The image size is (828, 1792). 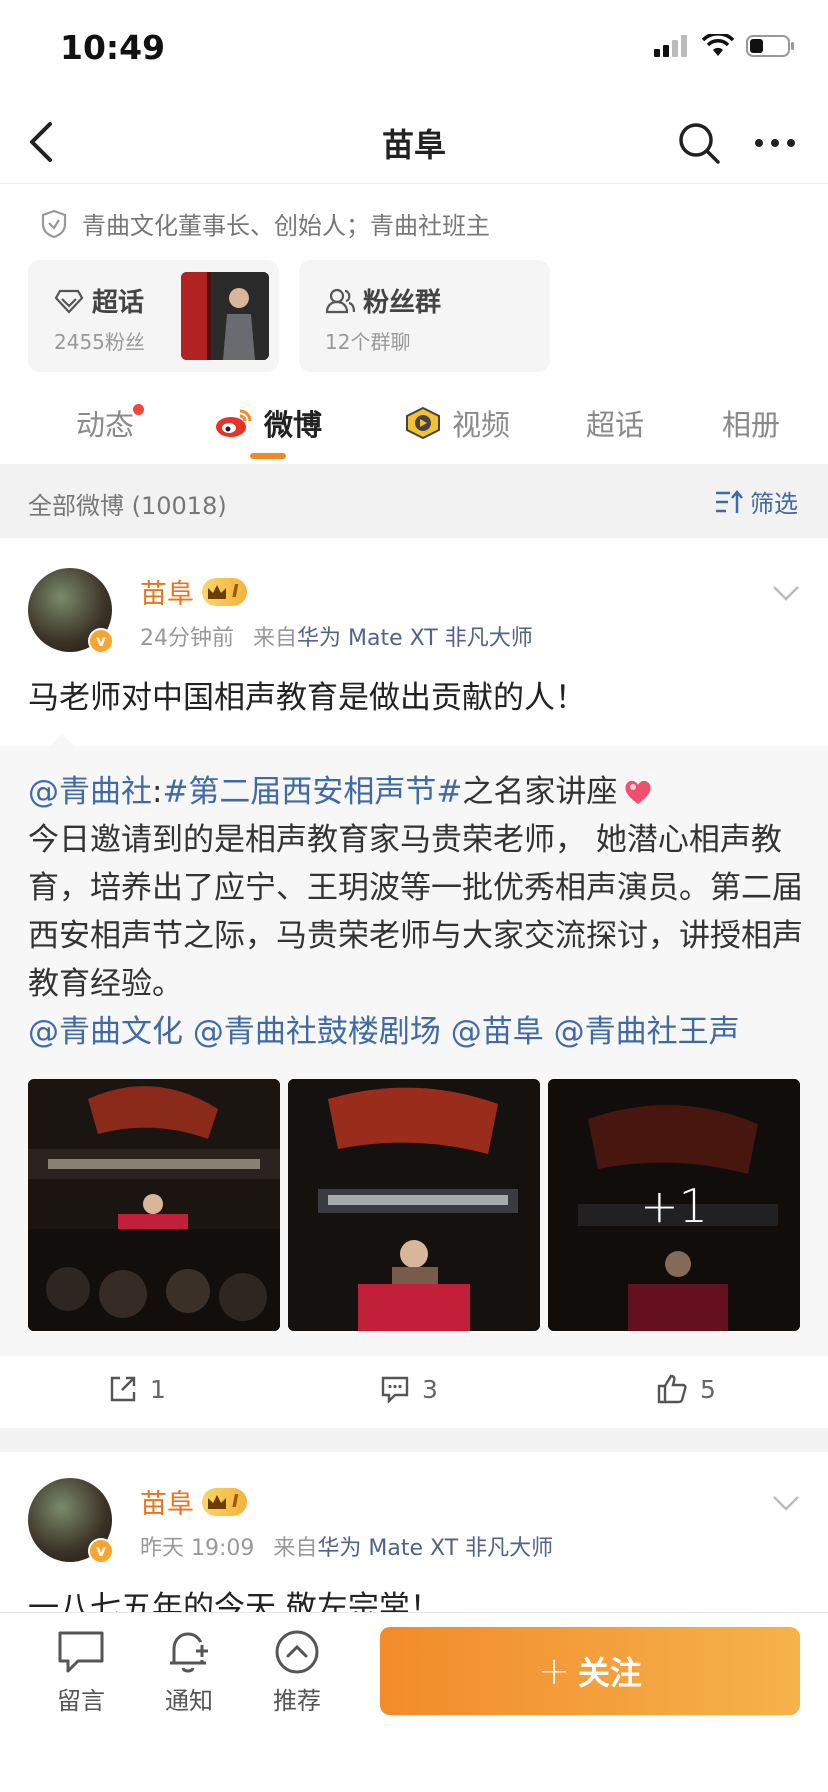 I want to click on people-icon, so click(x=340, y=300).